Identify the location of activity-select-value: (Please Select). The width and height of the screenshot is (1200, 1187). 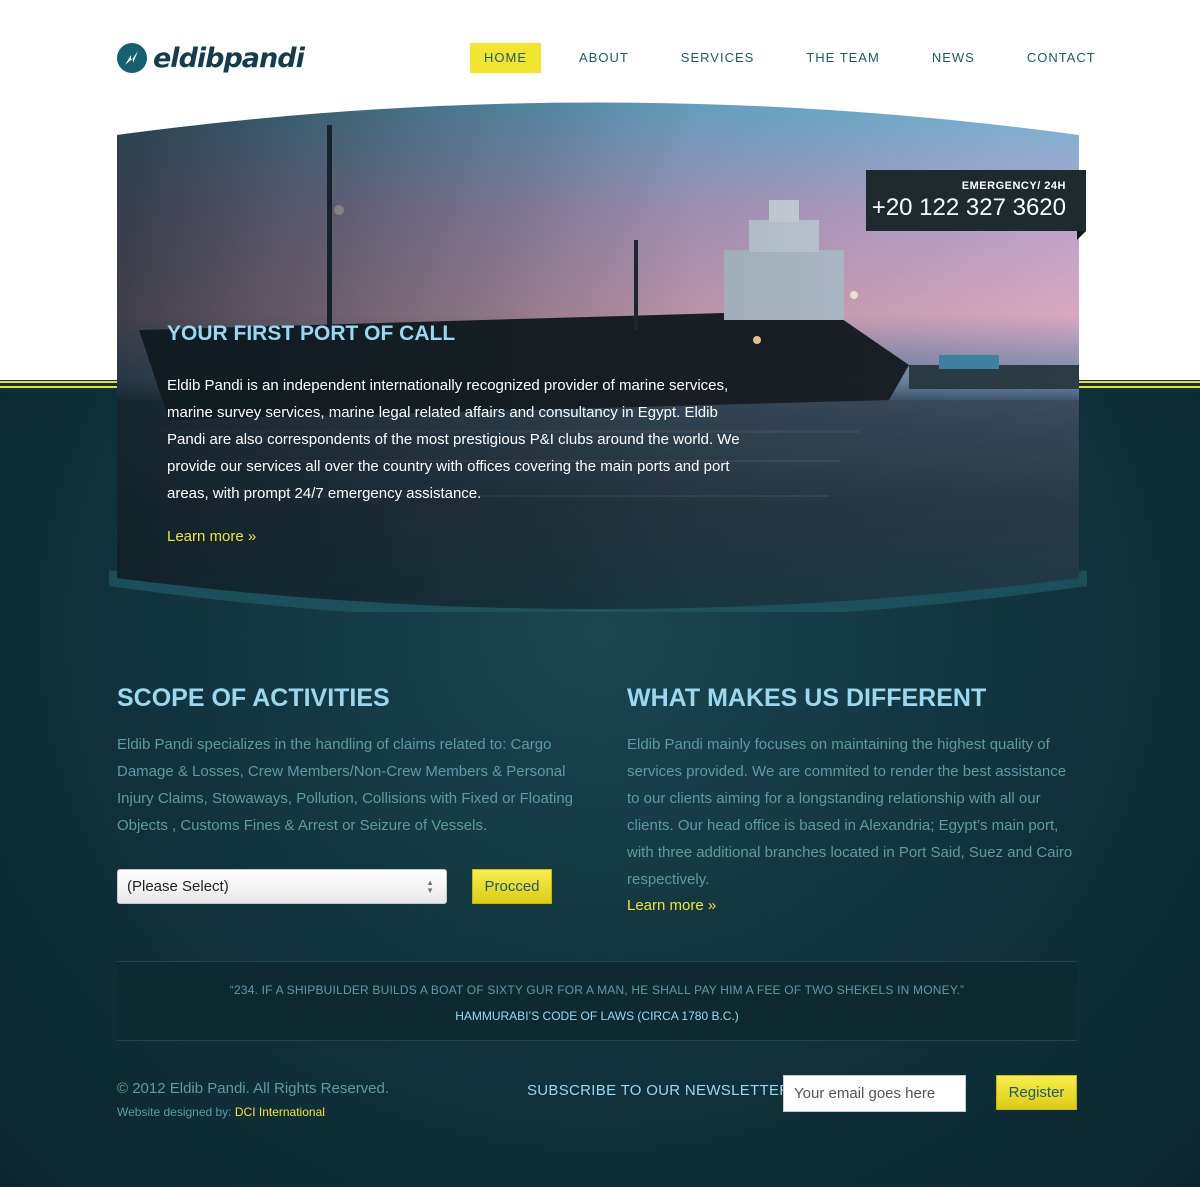
(178, 886).